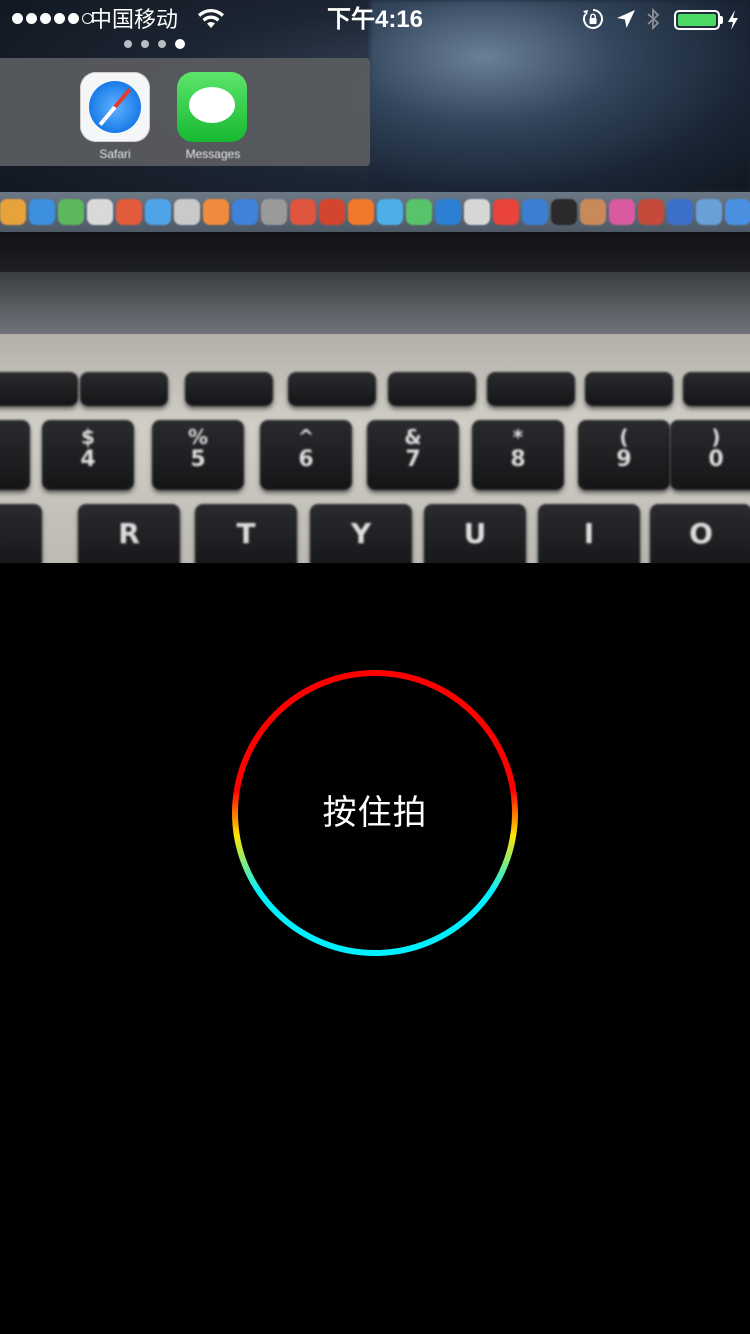  Describe the element at coordinates (198, 459) in the screenshot. I see `key-digit: 5` at that location.